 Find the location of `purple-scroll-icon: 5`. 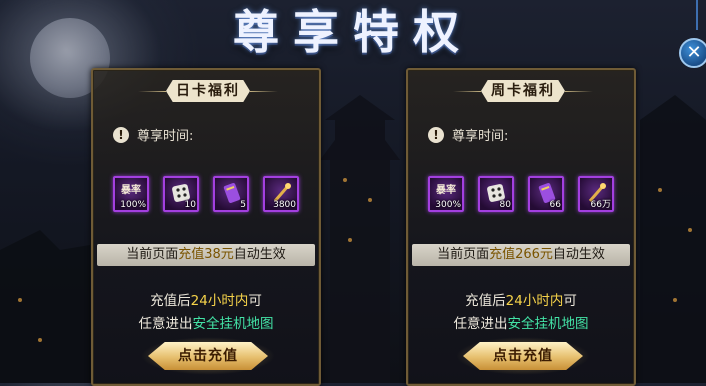

purple-scroll-icon: 5 is located at coordinates (231, 194).